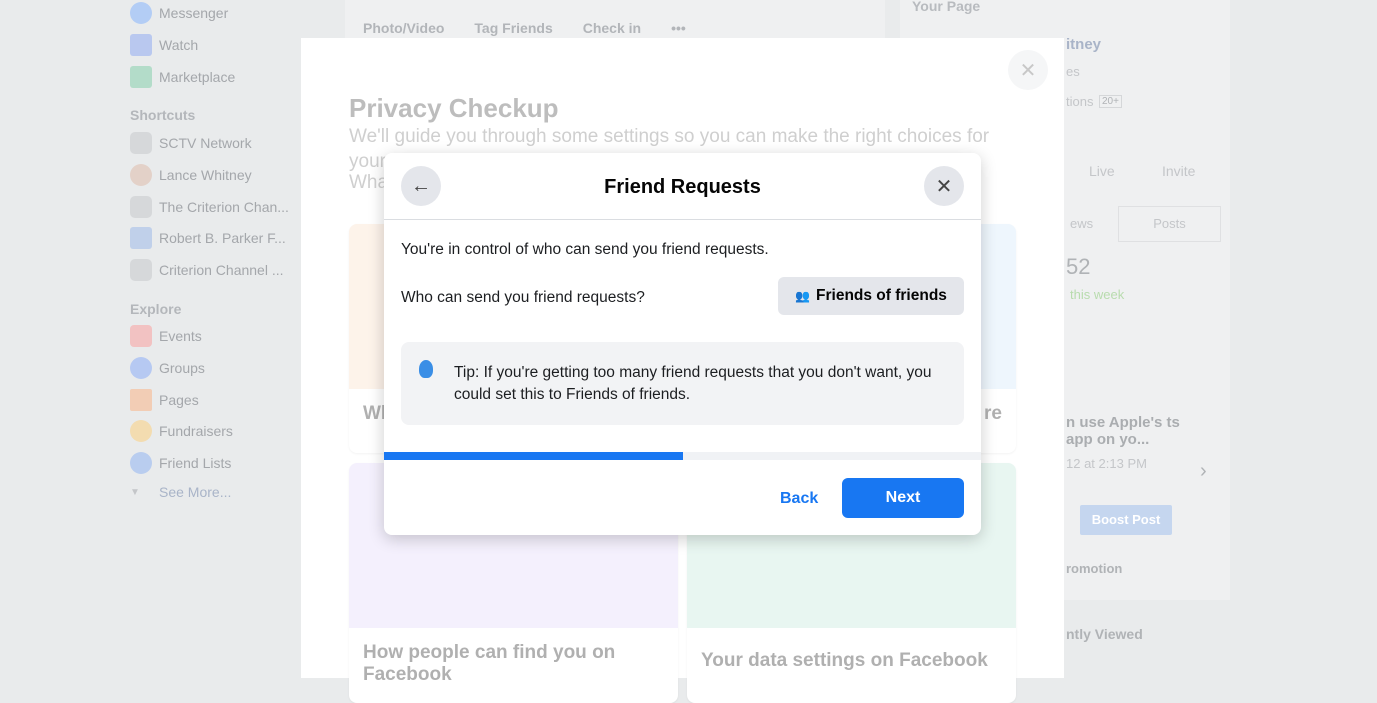  Describe the element at coordinates (799, 499) in the screenshot. I see `back-button: Back` at that location.